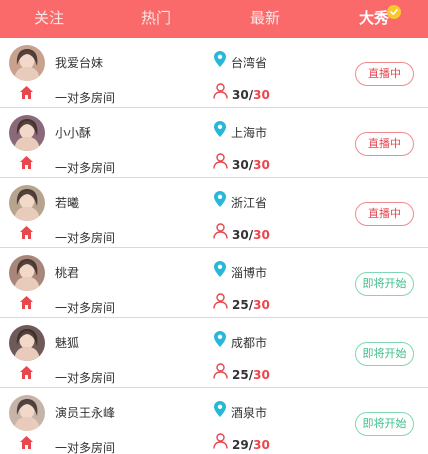 The width and height of the screenshot is (428, 454). What do you see at coordinates (67, 273) in the screenshot?
I see `host-name: 桃君` at bounding box center [67, 273].